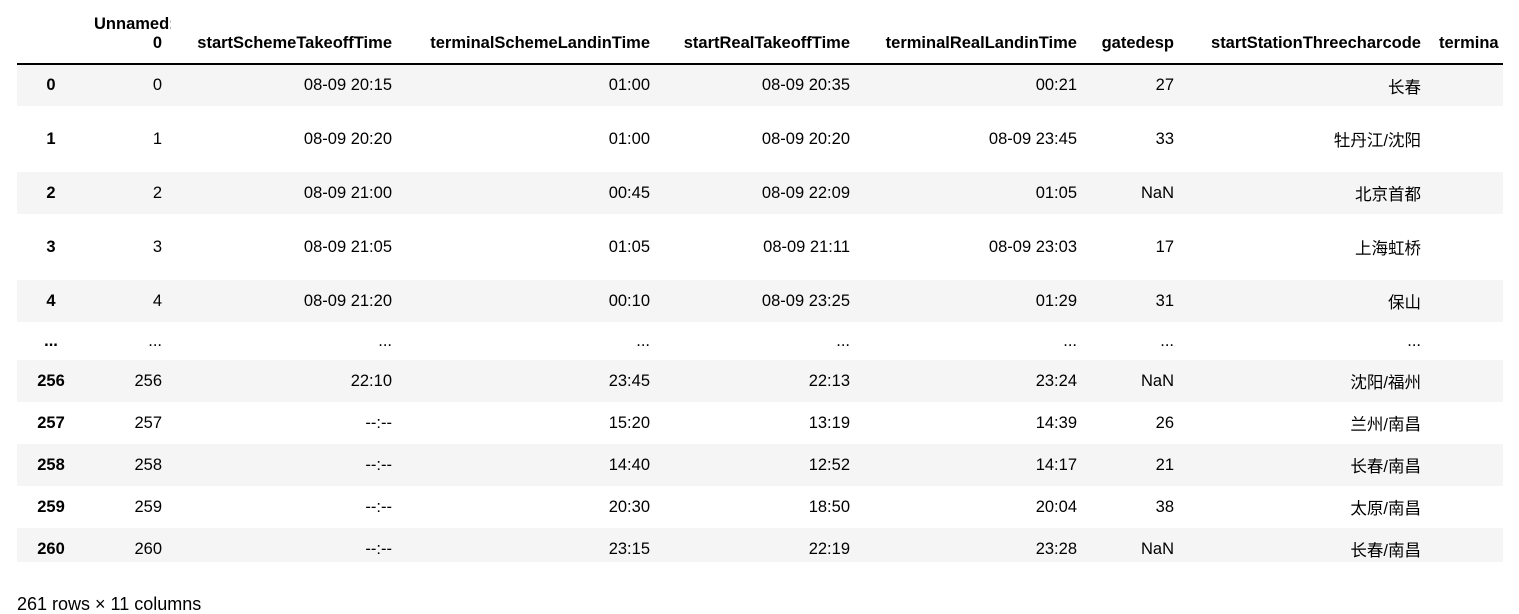 Image resolution: width=1519 pixels, height=614 pixels. What do you see at coordinates (530, 37) in the screenshot?
I see `column-header: terminalSchemeLandinTime` at bounding box center [530, 37].